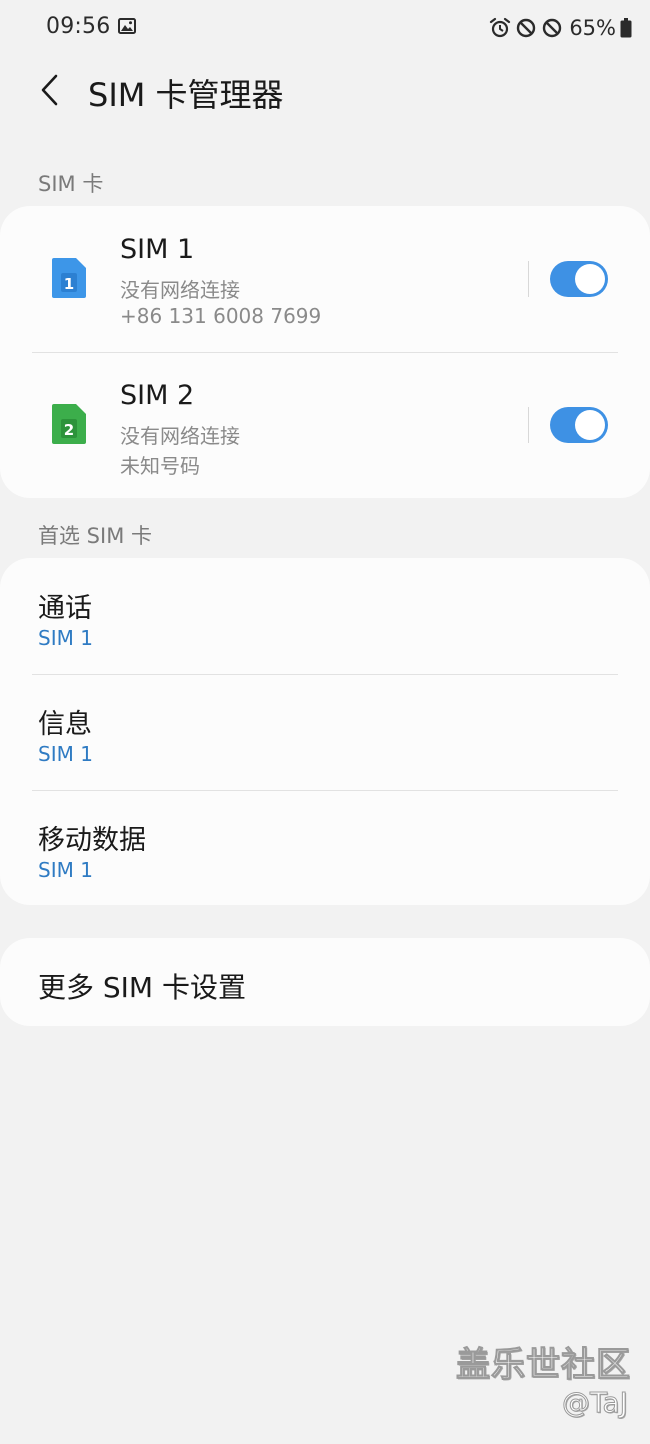  Describe the element at coordinates (157, 395) in the screenshot. I see `sim-2-name: SIM 2` at that location.